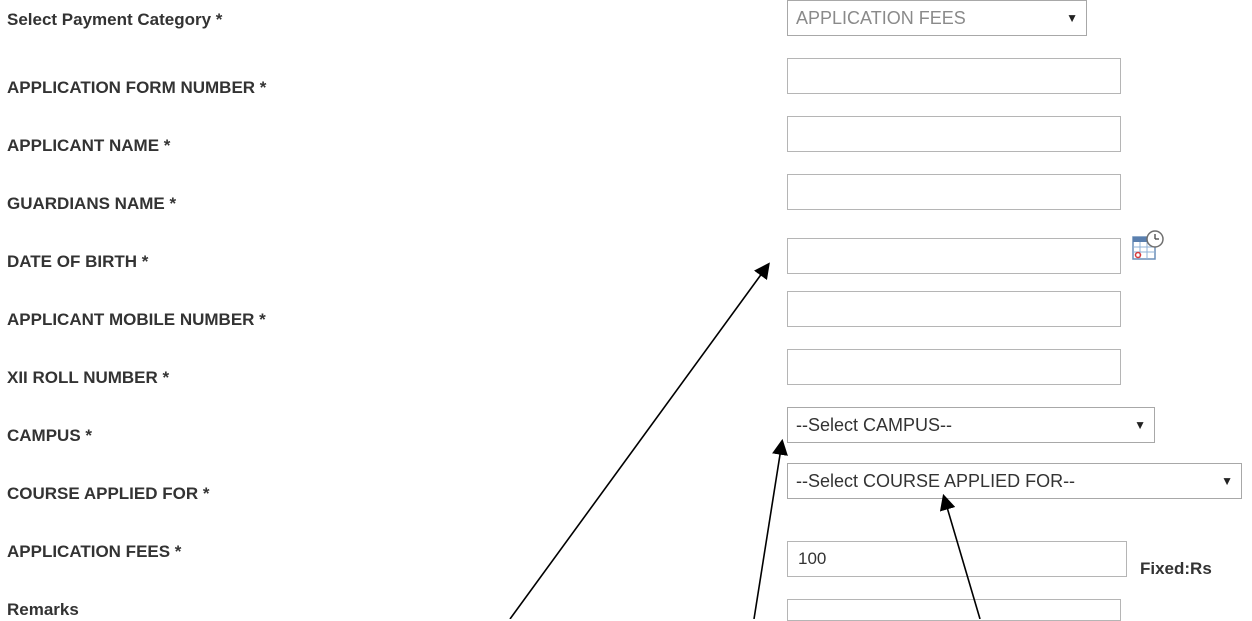 This screenshot has height=621, width=1252. I want to click on application-form-number-input, so click(954, 76).